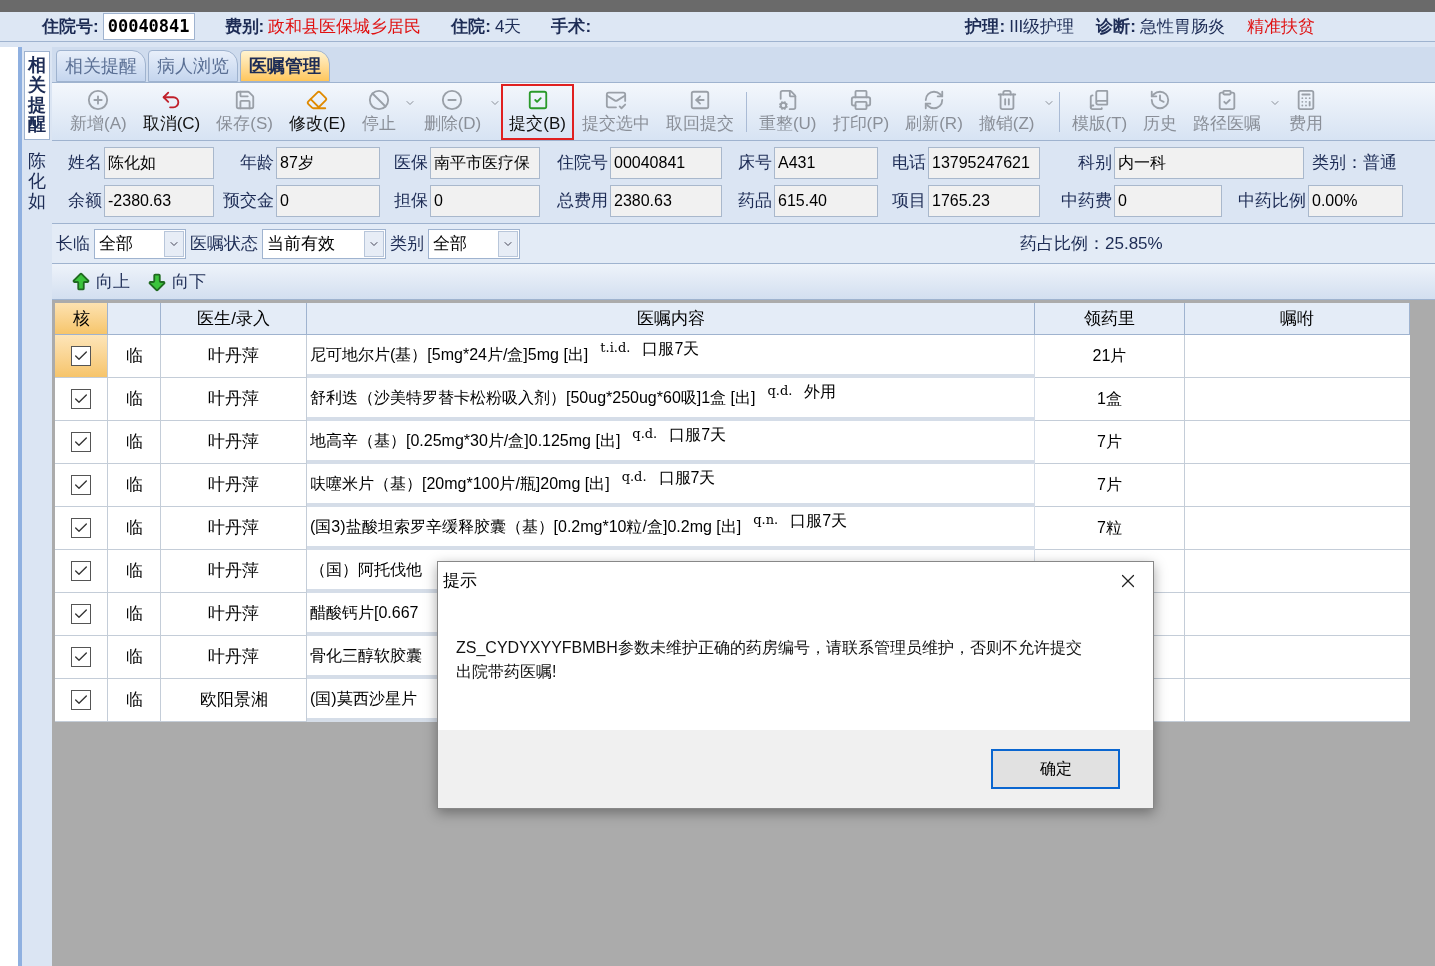 The height and width of the screenshot is (966, 1435). Describe the element at coordinates (37, 182) in the screenshot. I see `side-tab: 陈化如` at that location.